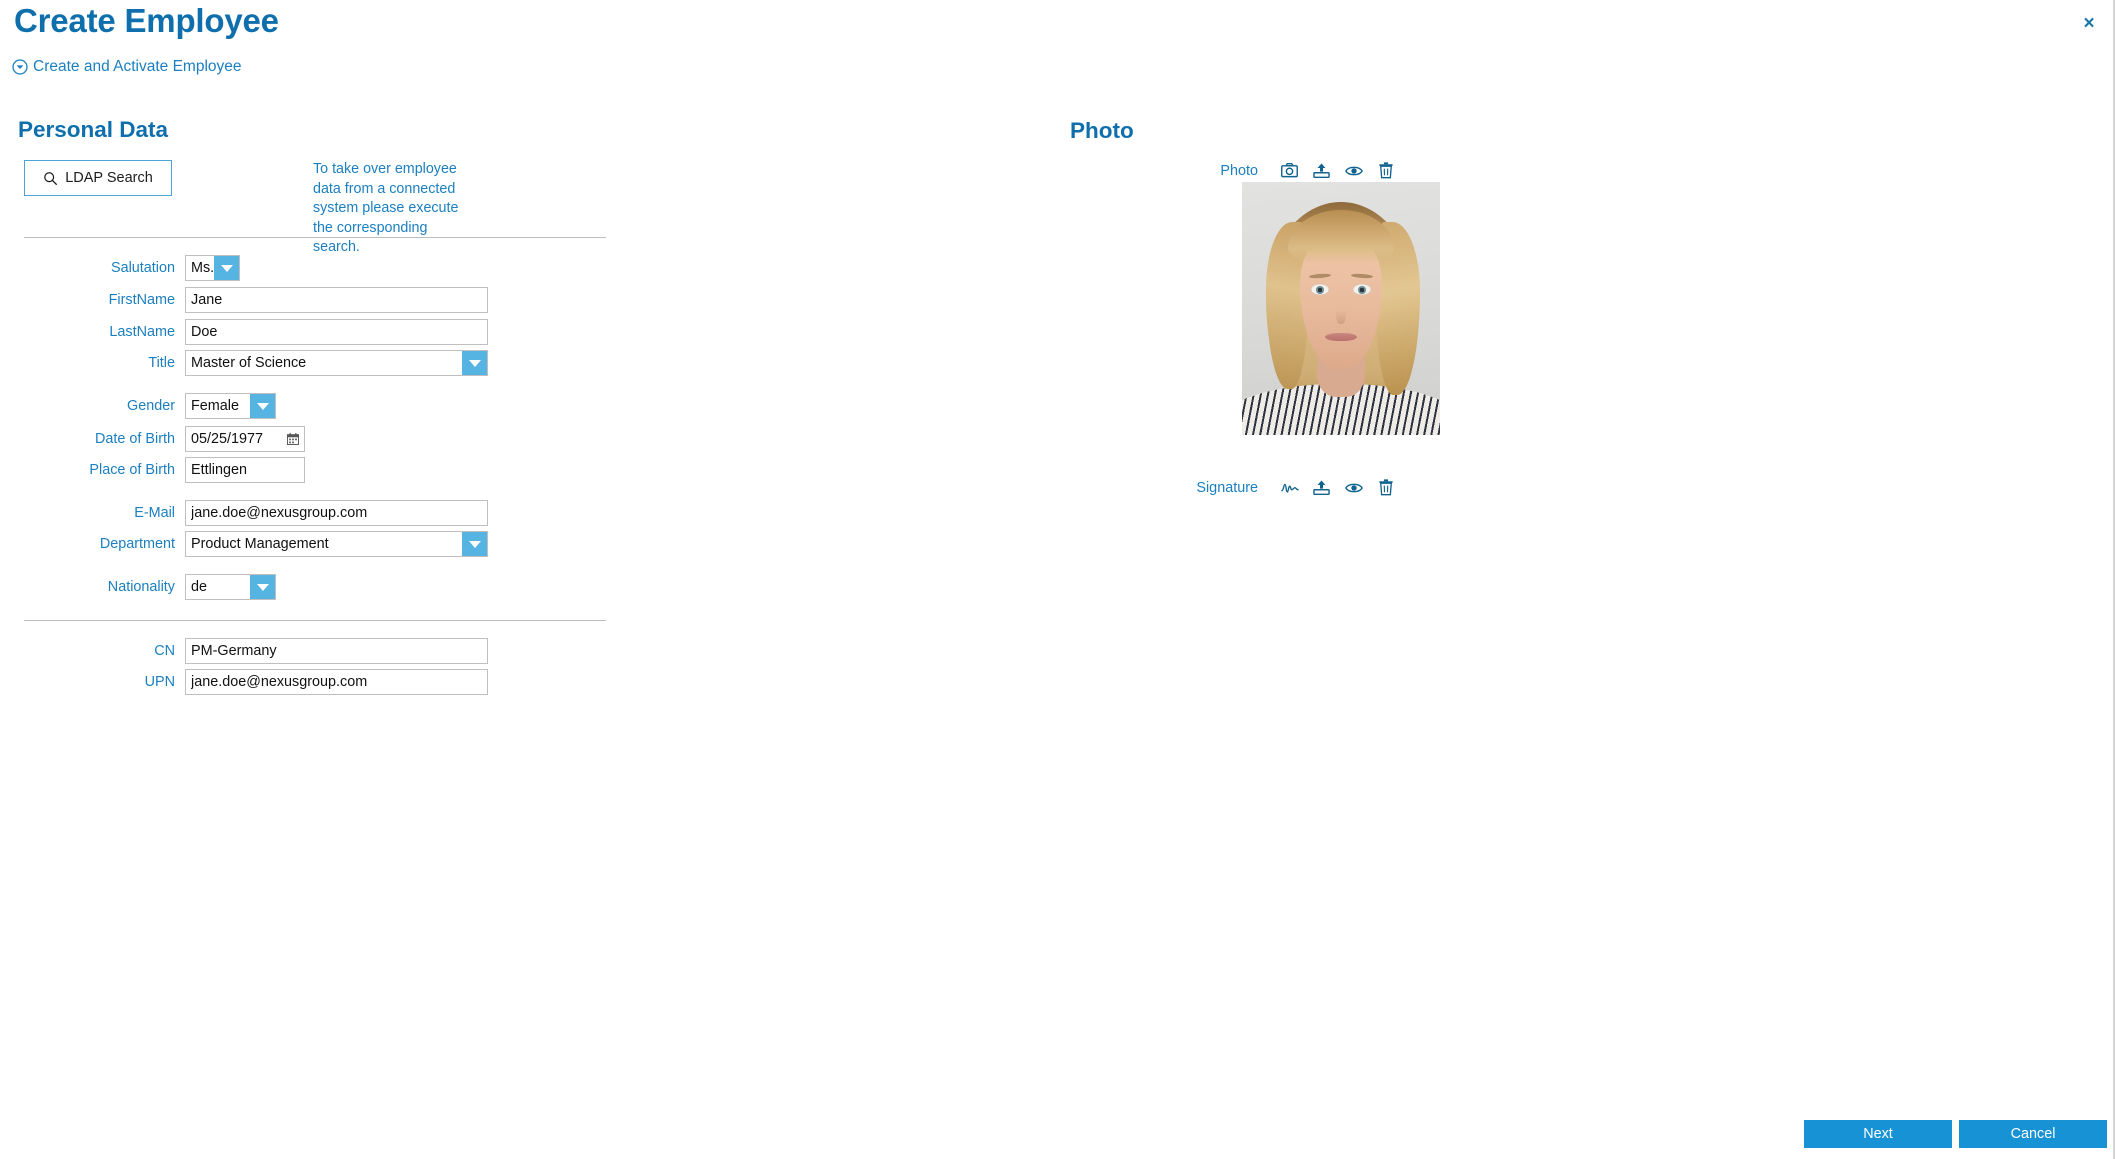  I want to click on control-place-of-birth, so click(245, 470).